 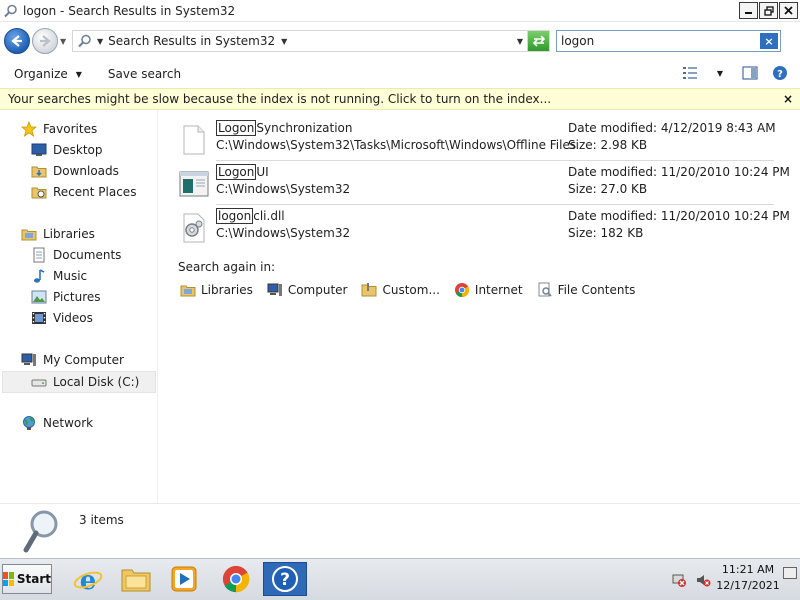 What do you see at coordinates (72, 360) in the screenshot?
I see `nav-item-my-computer: My Computer` at bounding box center [72, 360].